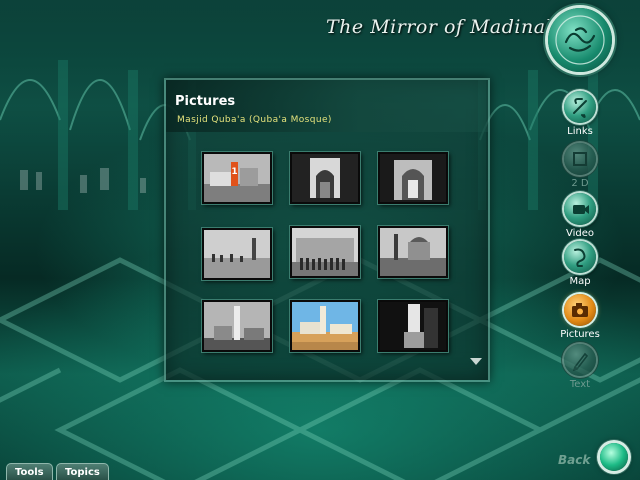 The height and width of the screenshot is (480, 640). What do you see at coordinates (580, 131) in the screenshot?
I see `nav-links-label: Links` at bounding box center [580, 131].